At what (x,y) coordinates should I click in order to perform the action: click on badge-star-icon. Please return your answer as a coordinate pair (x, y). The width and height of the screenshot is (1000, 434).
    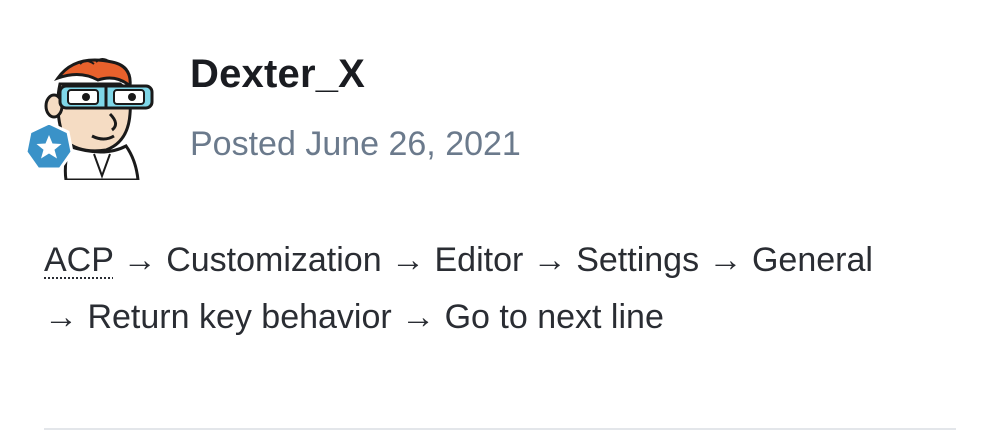
    Looking at the image, I should click on (49, 146).